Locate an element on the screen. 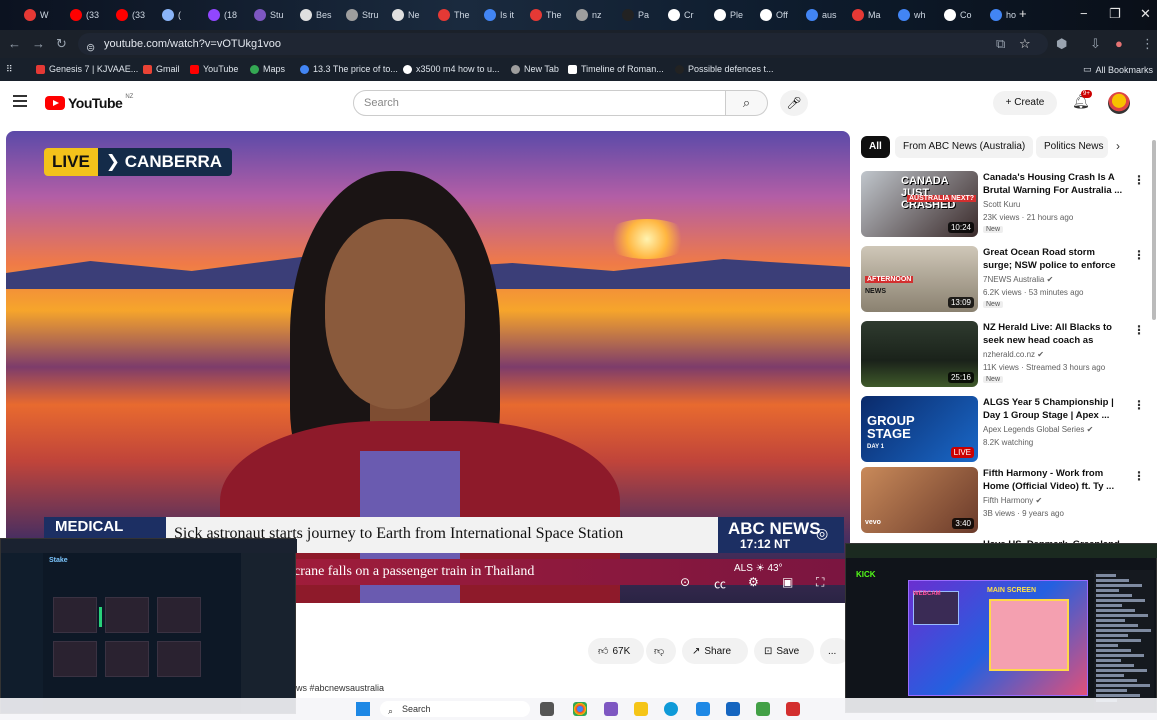 Image resolution: width=1157 pixels, height=720 pixels. browser-tab: ( is located at coordinates (171, 15).